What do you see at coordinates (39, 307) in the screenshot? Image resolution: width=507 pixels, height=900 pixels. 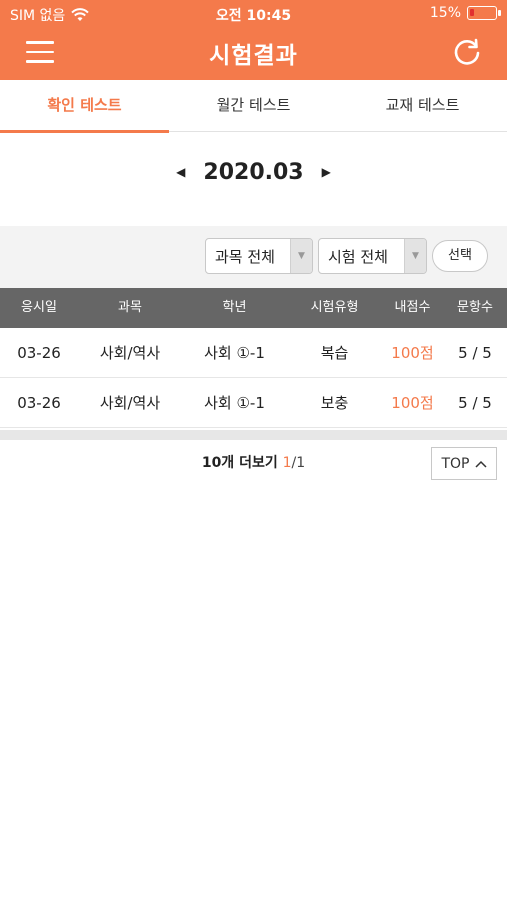 I see `header-date: 응시일` at bounding box center [39, 307].